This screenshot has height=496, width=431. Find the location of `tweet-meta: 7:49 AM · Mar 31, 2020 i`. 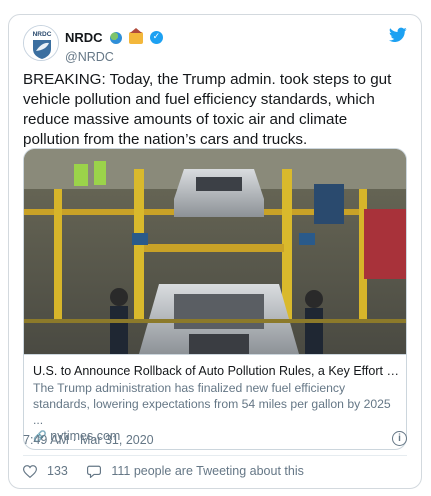

tweet-meta: 7:49 AM · Mar 31, 2020 i is located at coordinates (215, 439).